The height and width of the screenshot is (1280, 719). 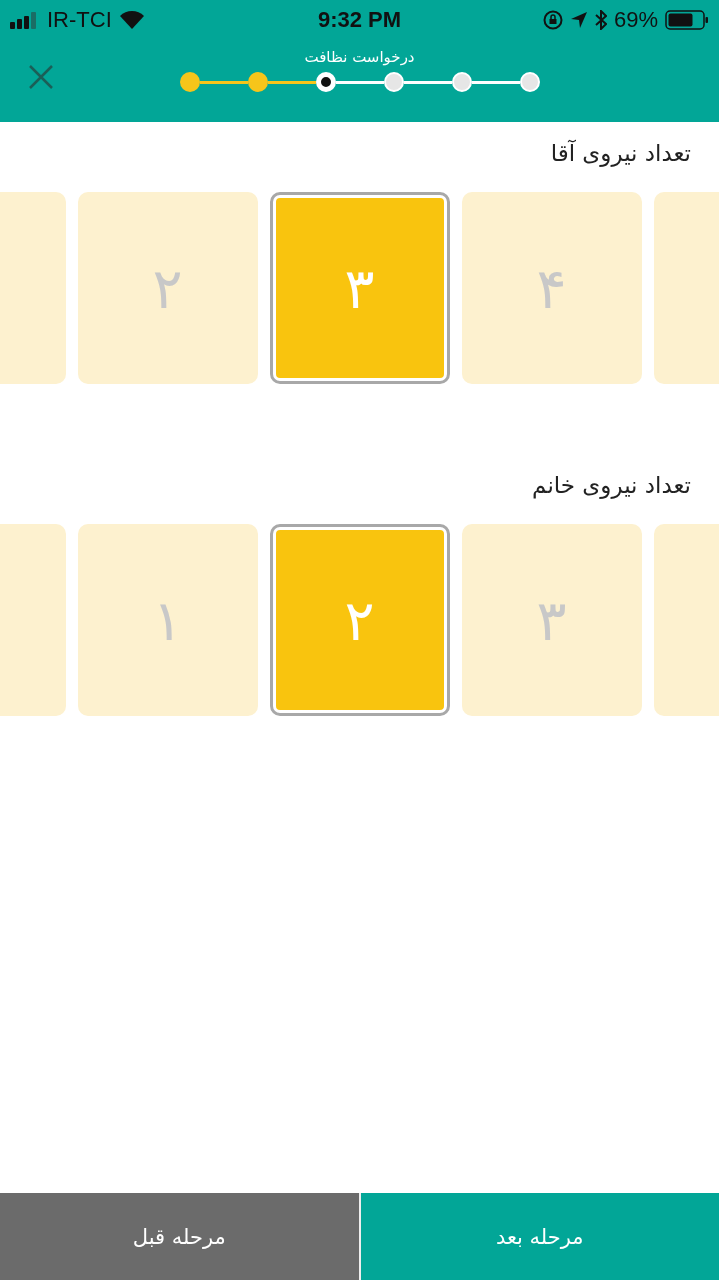 What do you see at coordinates (180, 1236) in the screenshot?
I see `previous-button: مرحله قبل` at bounding box center [180, 1236].